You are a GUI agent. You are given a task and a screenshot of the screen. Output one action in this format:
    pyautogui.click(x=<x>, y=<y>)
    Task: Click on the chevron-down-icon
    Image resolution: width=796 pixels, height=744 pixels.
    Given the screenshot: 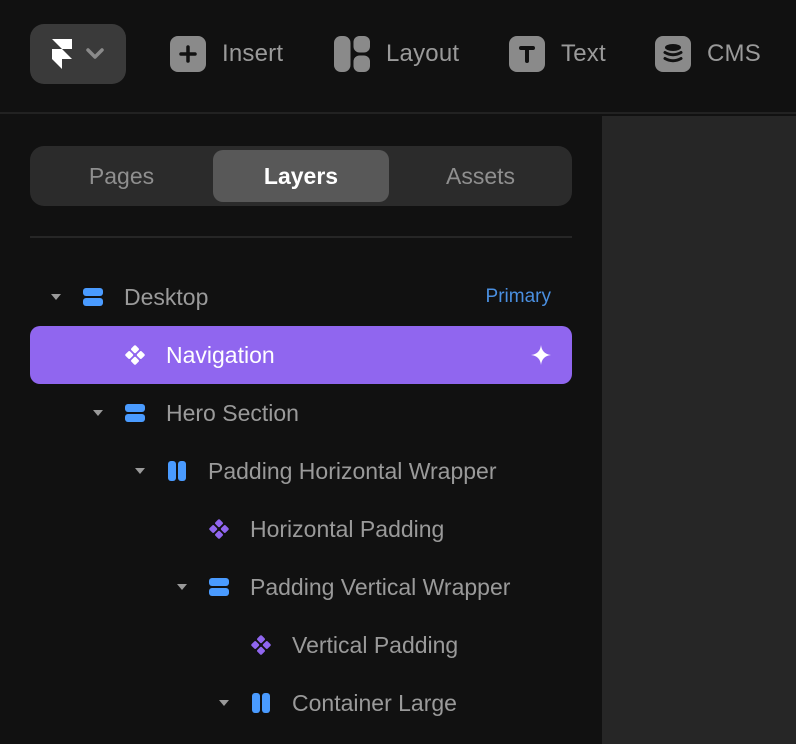 What is the action you would take?
    pyautogui.click(x=95, y=54)
    